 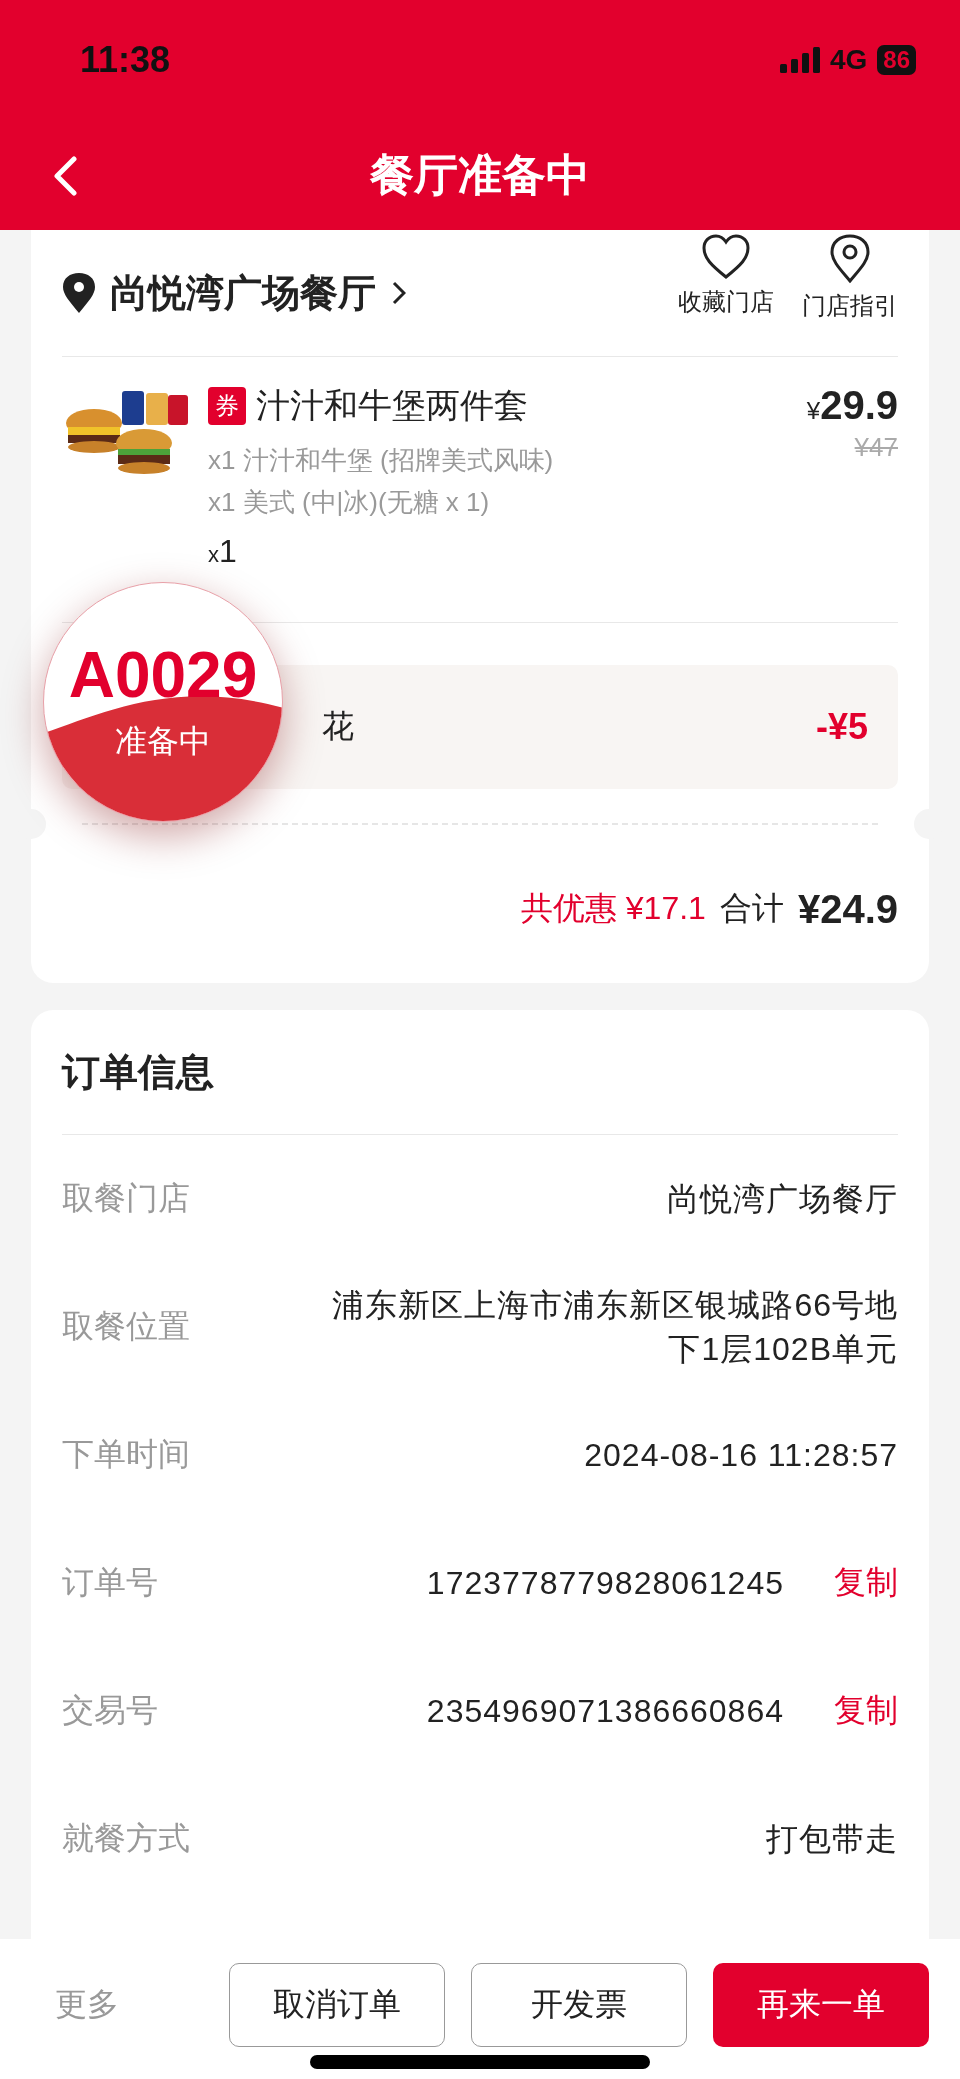 I want to click on action-button: 再来一单, so click(x=821, y=2005).